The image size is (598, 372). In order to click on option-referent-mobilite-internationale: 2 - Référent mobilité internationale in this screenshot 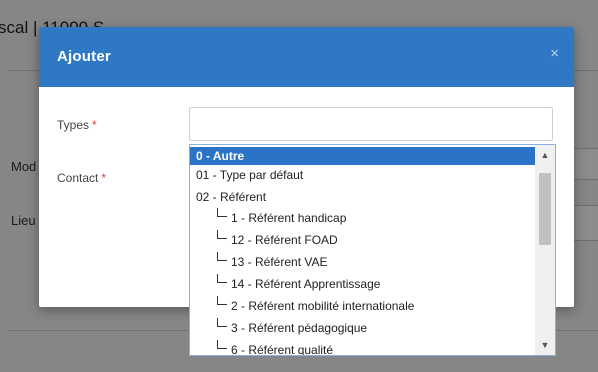, I will do `click(322, 306)`.